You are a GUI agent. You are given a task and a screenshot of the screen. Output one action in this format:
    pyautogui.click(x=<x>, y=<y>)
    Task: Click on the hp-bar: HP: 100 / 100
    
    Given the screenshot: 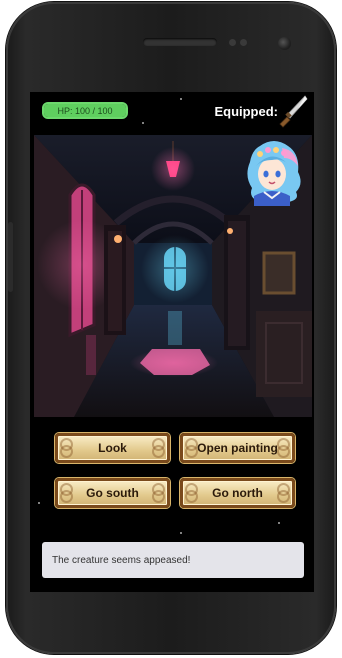 What is the action you would take?
    pyautogui.click(x=85, y=110)
    